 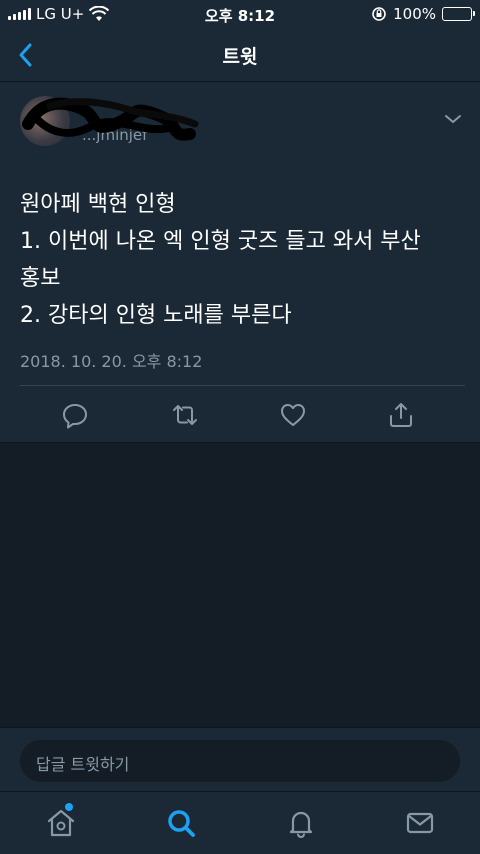 What do you see at coordinates (111, 361) in the screenshot?
I see `tweet-timestamp: 2018. 10. 20. 오후 8:12` at bounding box center [111, 361].